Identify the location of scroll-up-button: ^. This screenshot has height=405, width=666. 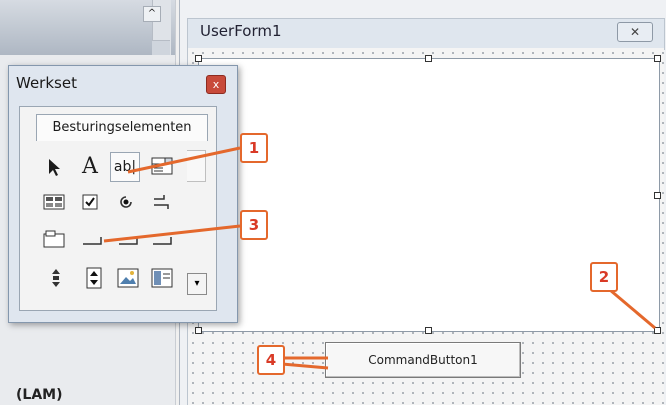
(152, 14).